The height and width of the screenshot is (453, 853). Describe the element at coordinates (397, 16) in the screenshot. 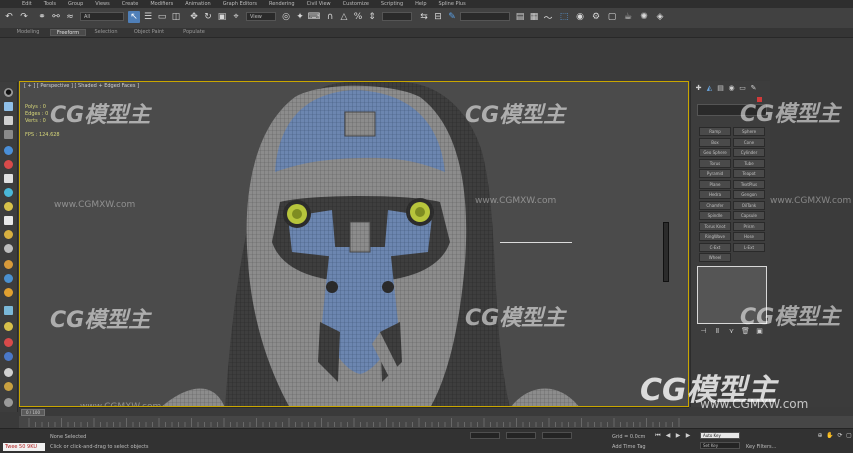

I see `named-selection-dropdown` at that location.